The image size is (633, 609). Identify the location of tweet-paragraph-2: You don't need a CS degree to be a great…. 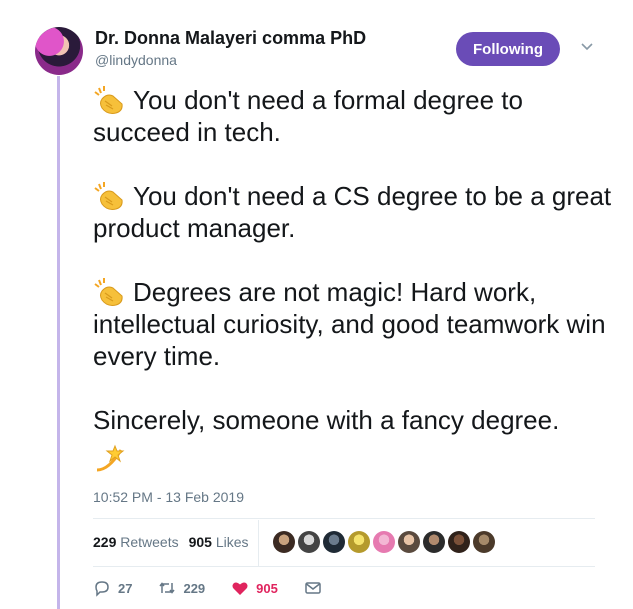
(353, 212).